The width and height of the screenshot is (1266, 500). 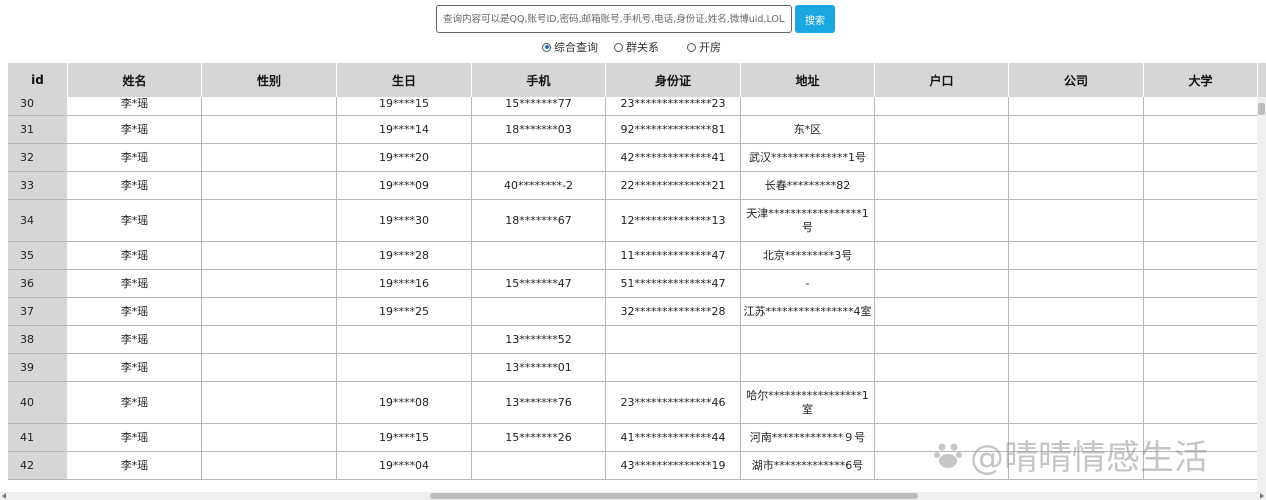 I want to click on cell-birthday: 19****15, so click(x=404, y=106).